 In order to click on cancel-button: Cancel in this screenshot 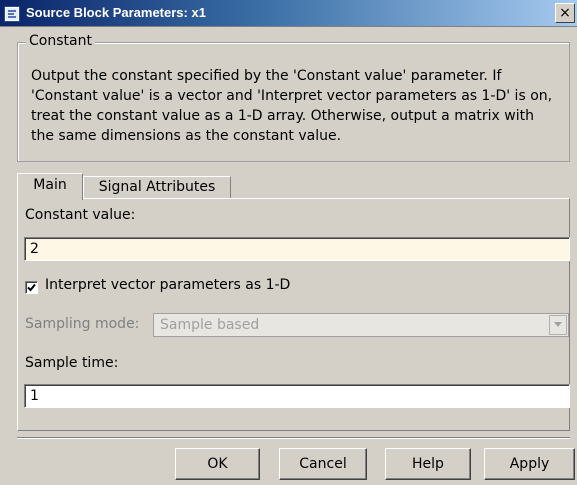, I will do `click(323, 464)`.